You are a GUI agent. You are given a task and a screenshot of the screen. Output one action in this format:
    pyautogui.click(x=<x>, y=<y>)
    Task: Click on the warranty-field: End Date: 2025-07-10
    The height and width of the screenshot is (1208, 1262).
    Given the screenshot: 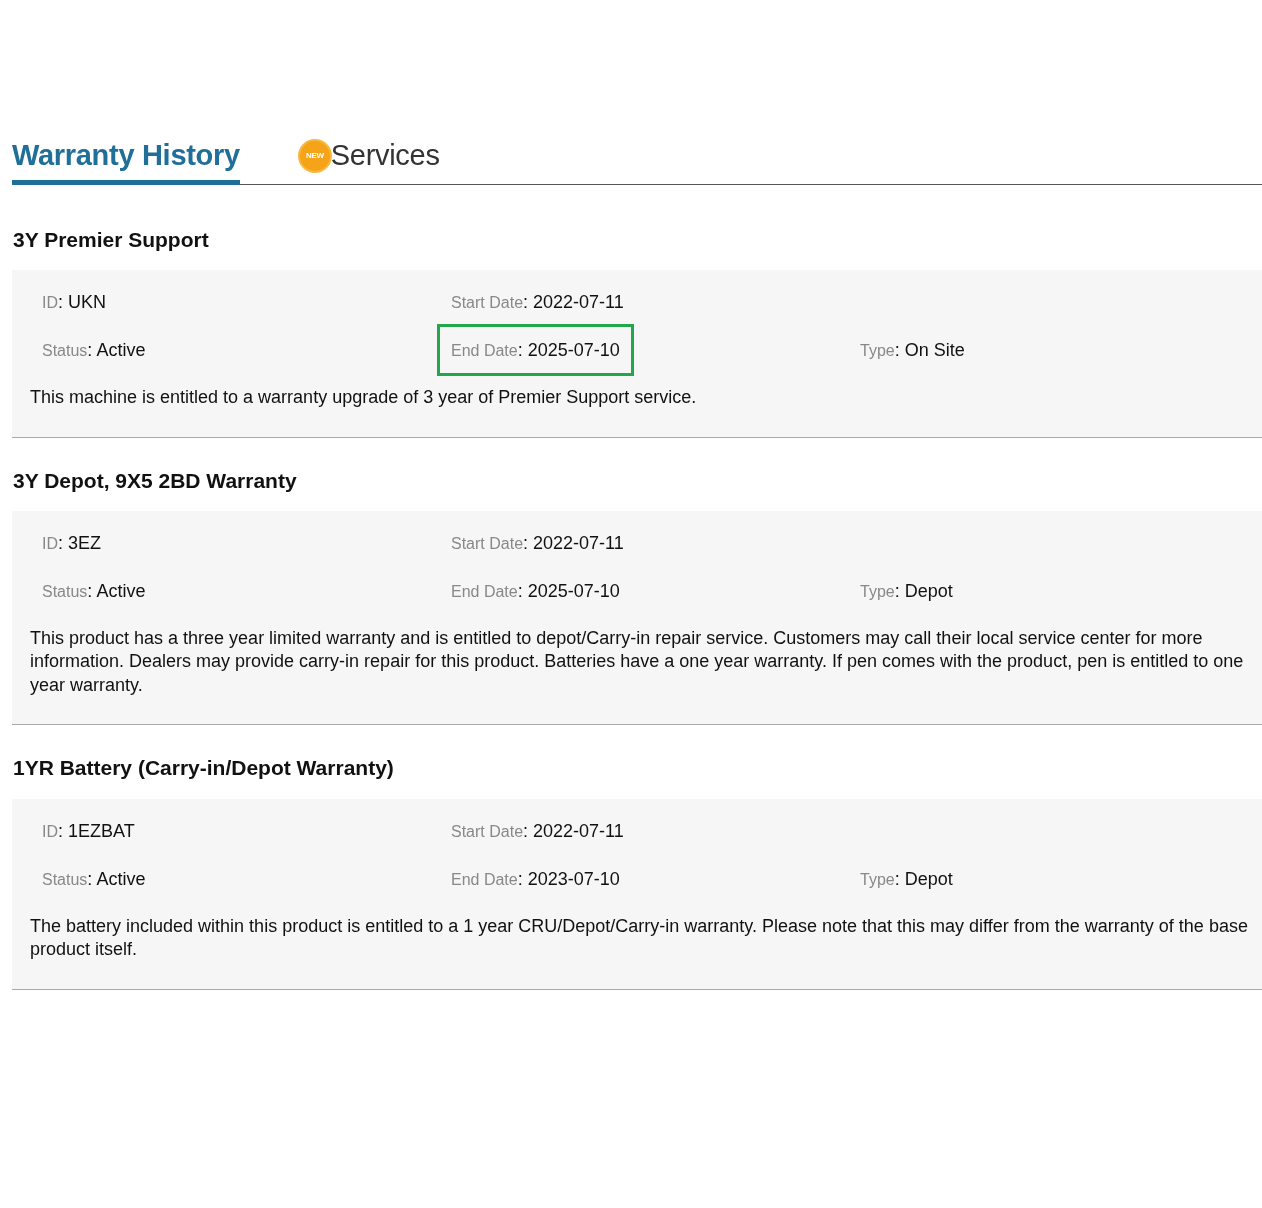 What is the action you would take?
    pyautogui.click(x=535, y=350)
    